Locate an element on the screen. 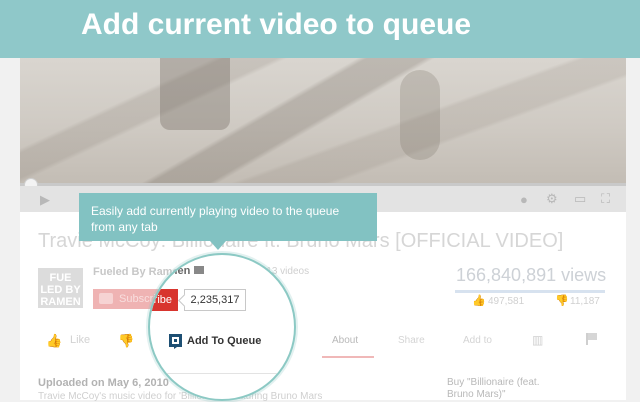 This screenshot has width=640, height=402. add-to-queue-icon is located at coordinates (175, 341).